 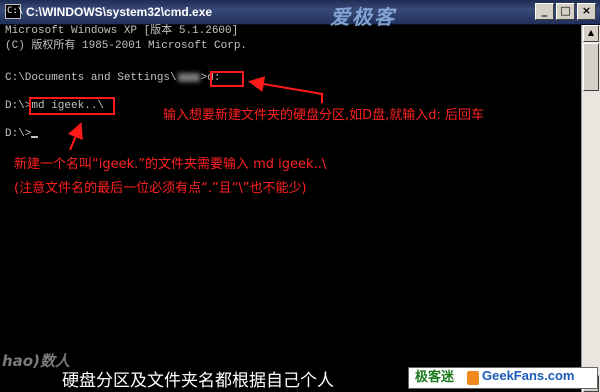 What do you see at coordinates (324, 115) in the screenshot?
I see `annotation-drive-tip: 输入想要新建文件夹的硬盘分区,如D盘,就输入d: 后回车` at bounding box center [324, 115].